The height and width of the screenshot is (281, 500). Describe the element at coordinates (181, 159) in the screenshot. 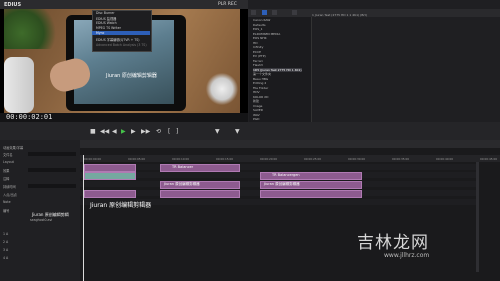

I see `ruler-tick-label: 00:00:10:00` at that location.